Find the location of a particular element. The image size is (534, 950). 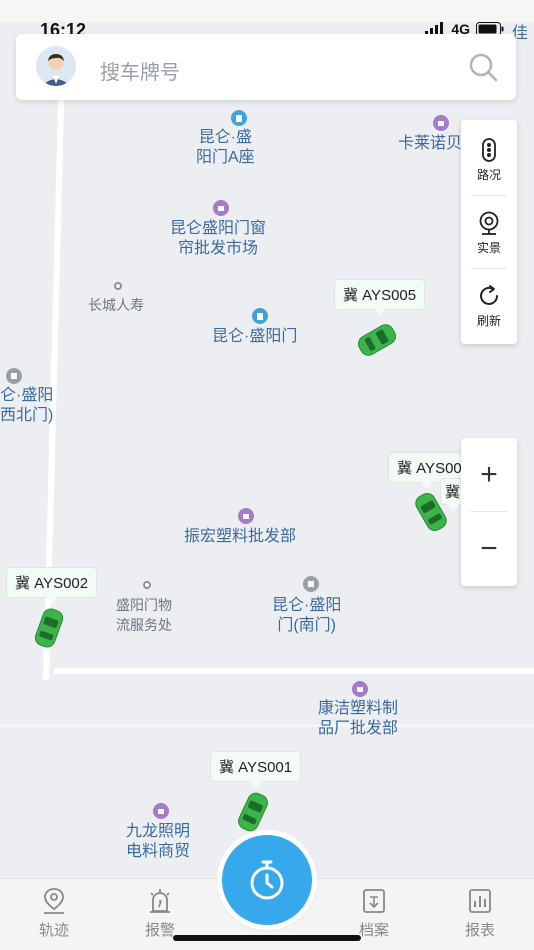

tab-archive-label: 档案 is located at coordinates (373, 930).